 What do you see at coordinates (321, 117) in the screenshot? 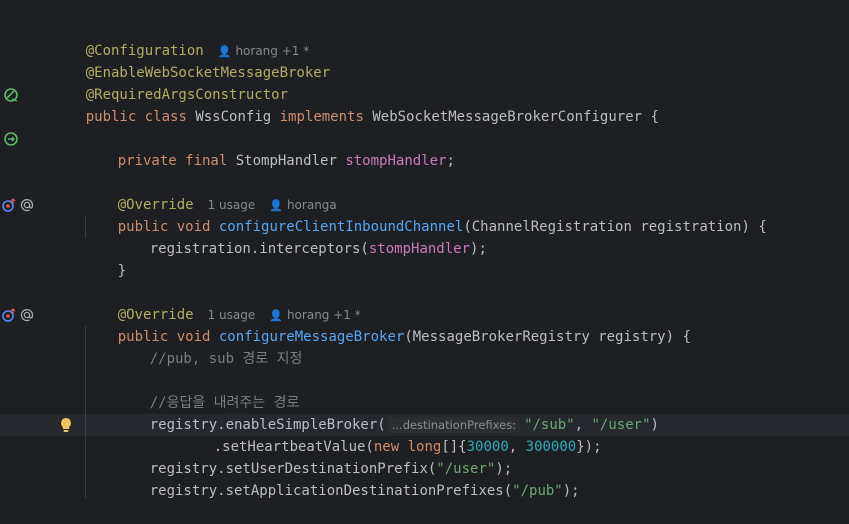
I see `keyword: implements` at bounding box center [321, 117].